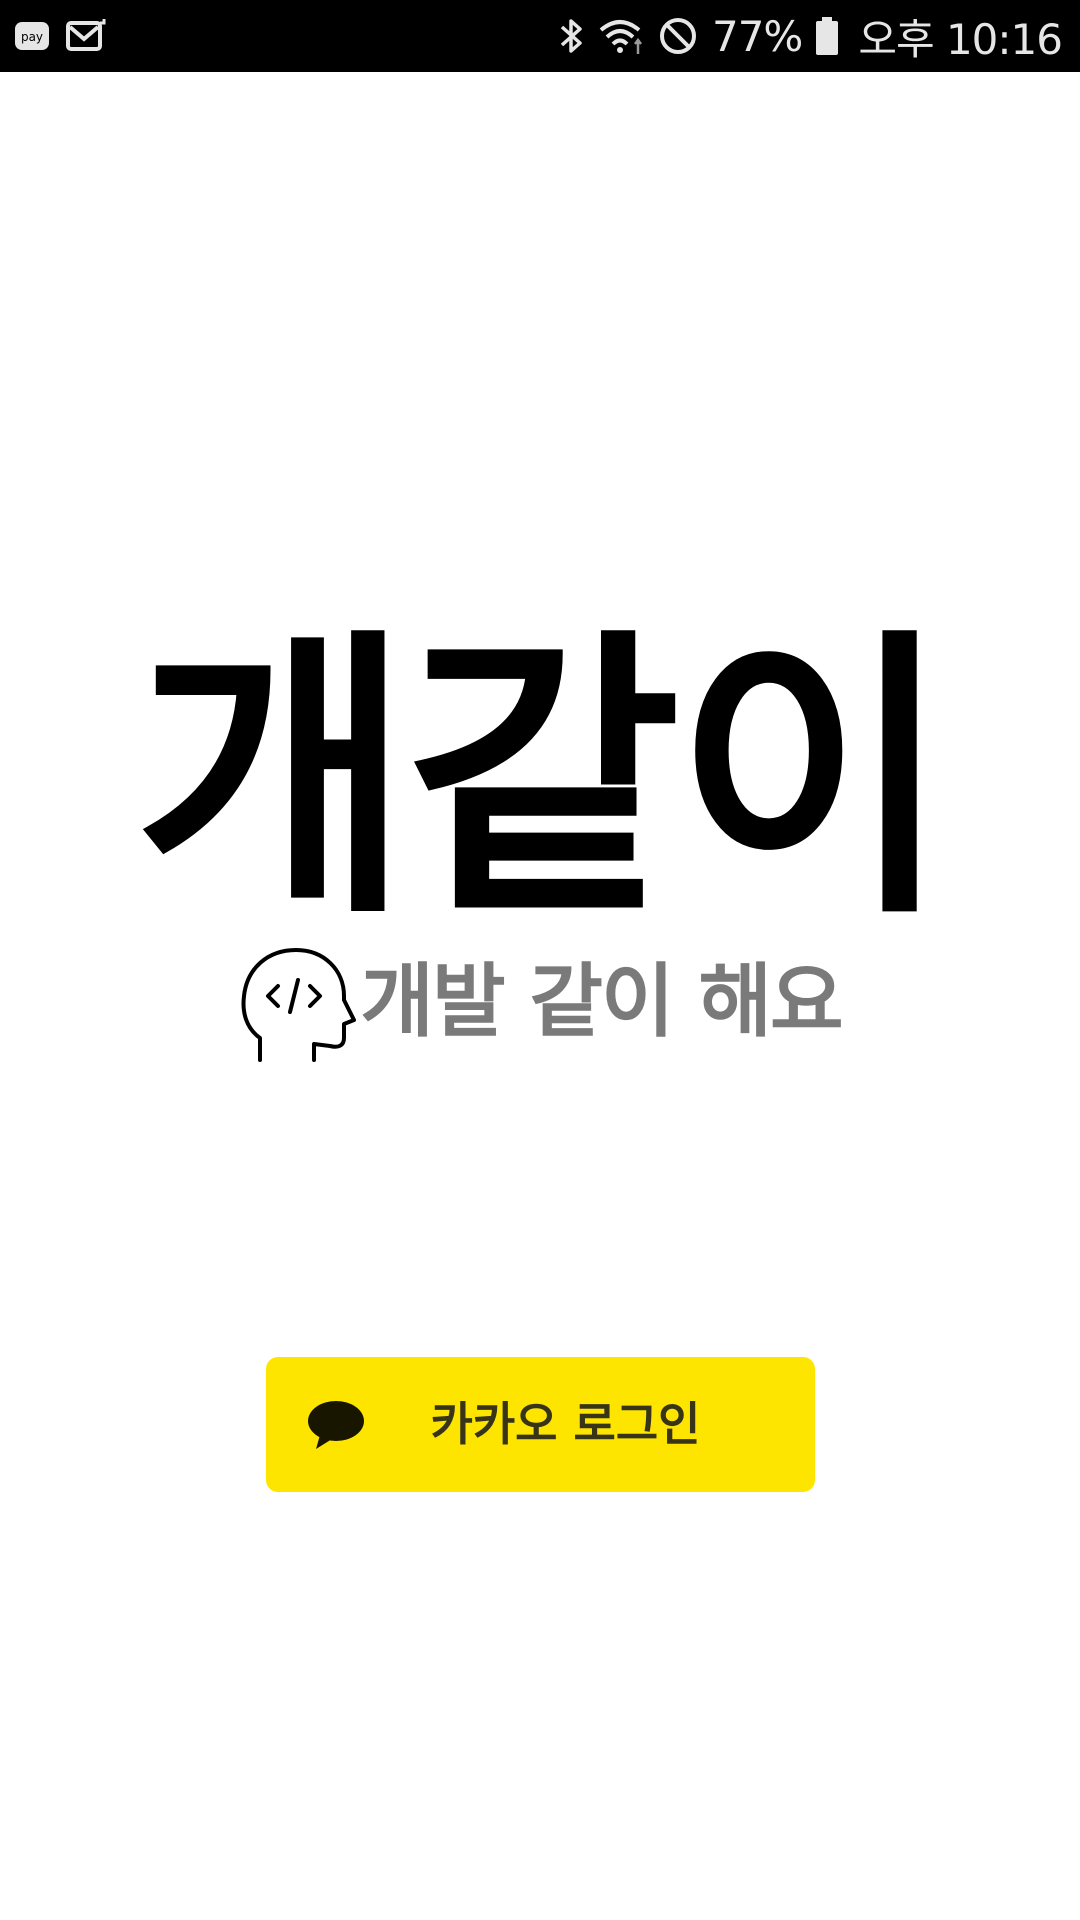 The width and height of the screenshot is (1080, 1920). I want to click on status-system-icons: 77% 오후 10:16, so click(810, 36).